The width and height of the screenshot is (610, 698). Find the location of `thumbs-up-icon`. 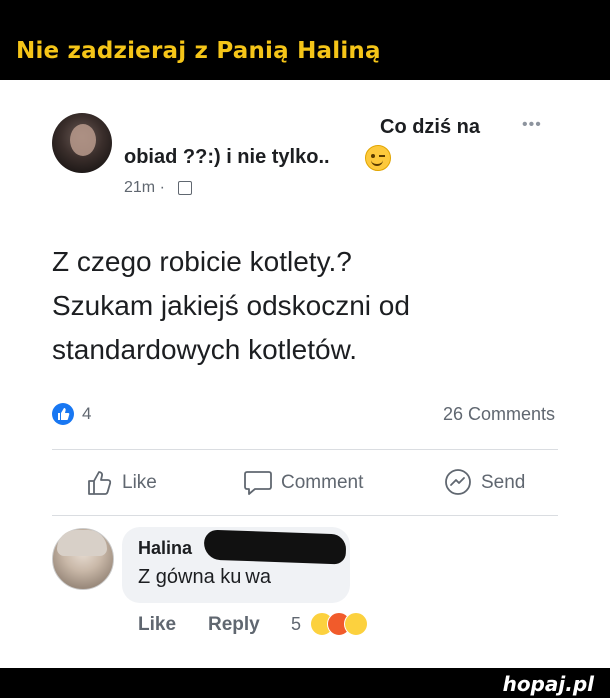

thumbs-up-icon is located at coordinates (100, 483).